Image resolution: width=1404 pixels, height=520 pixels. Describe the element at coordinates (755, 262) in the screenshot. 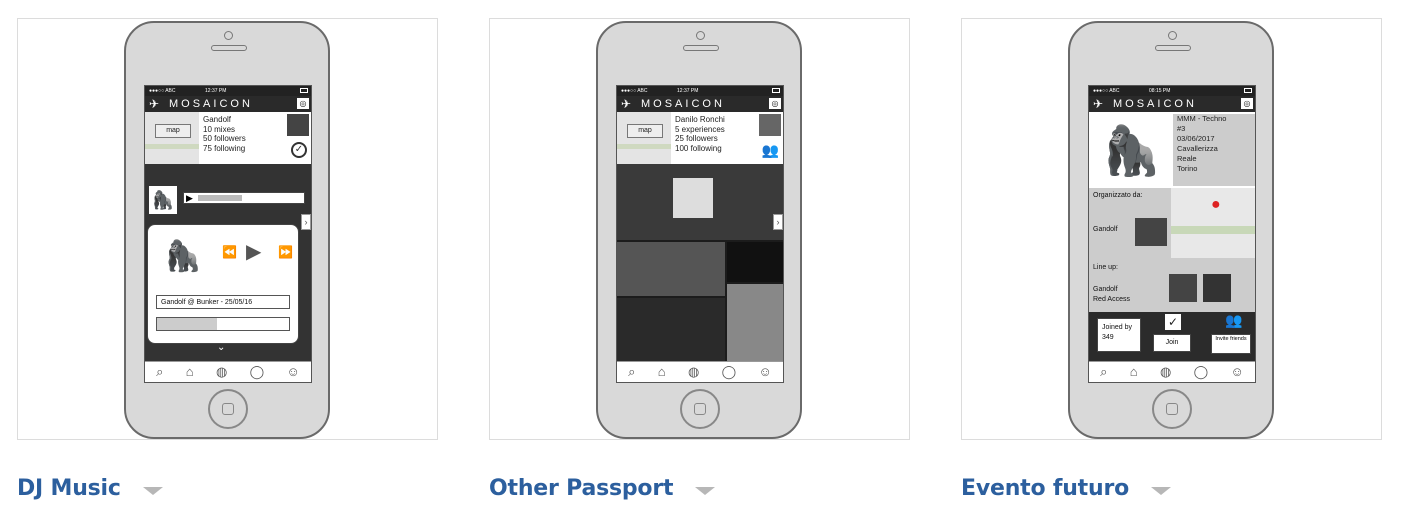

I see `gallery-photo-logos` at that location.